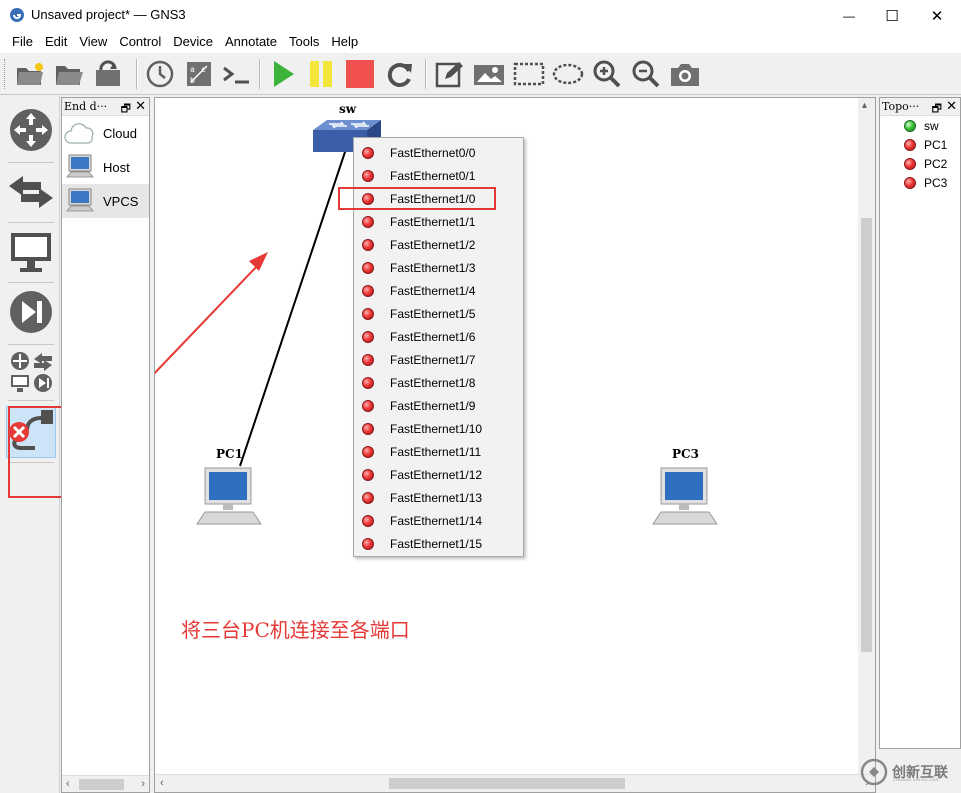  What do you see at coordinates (864, 105) in the screenshot?
I see `scroll-up-icon: ▴` at bounding box center [864, 105].